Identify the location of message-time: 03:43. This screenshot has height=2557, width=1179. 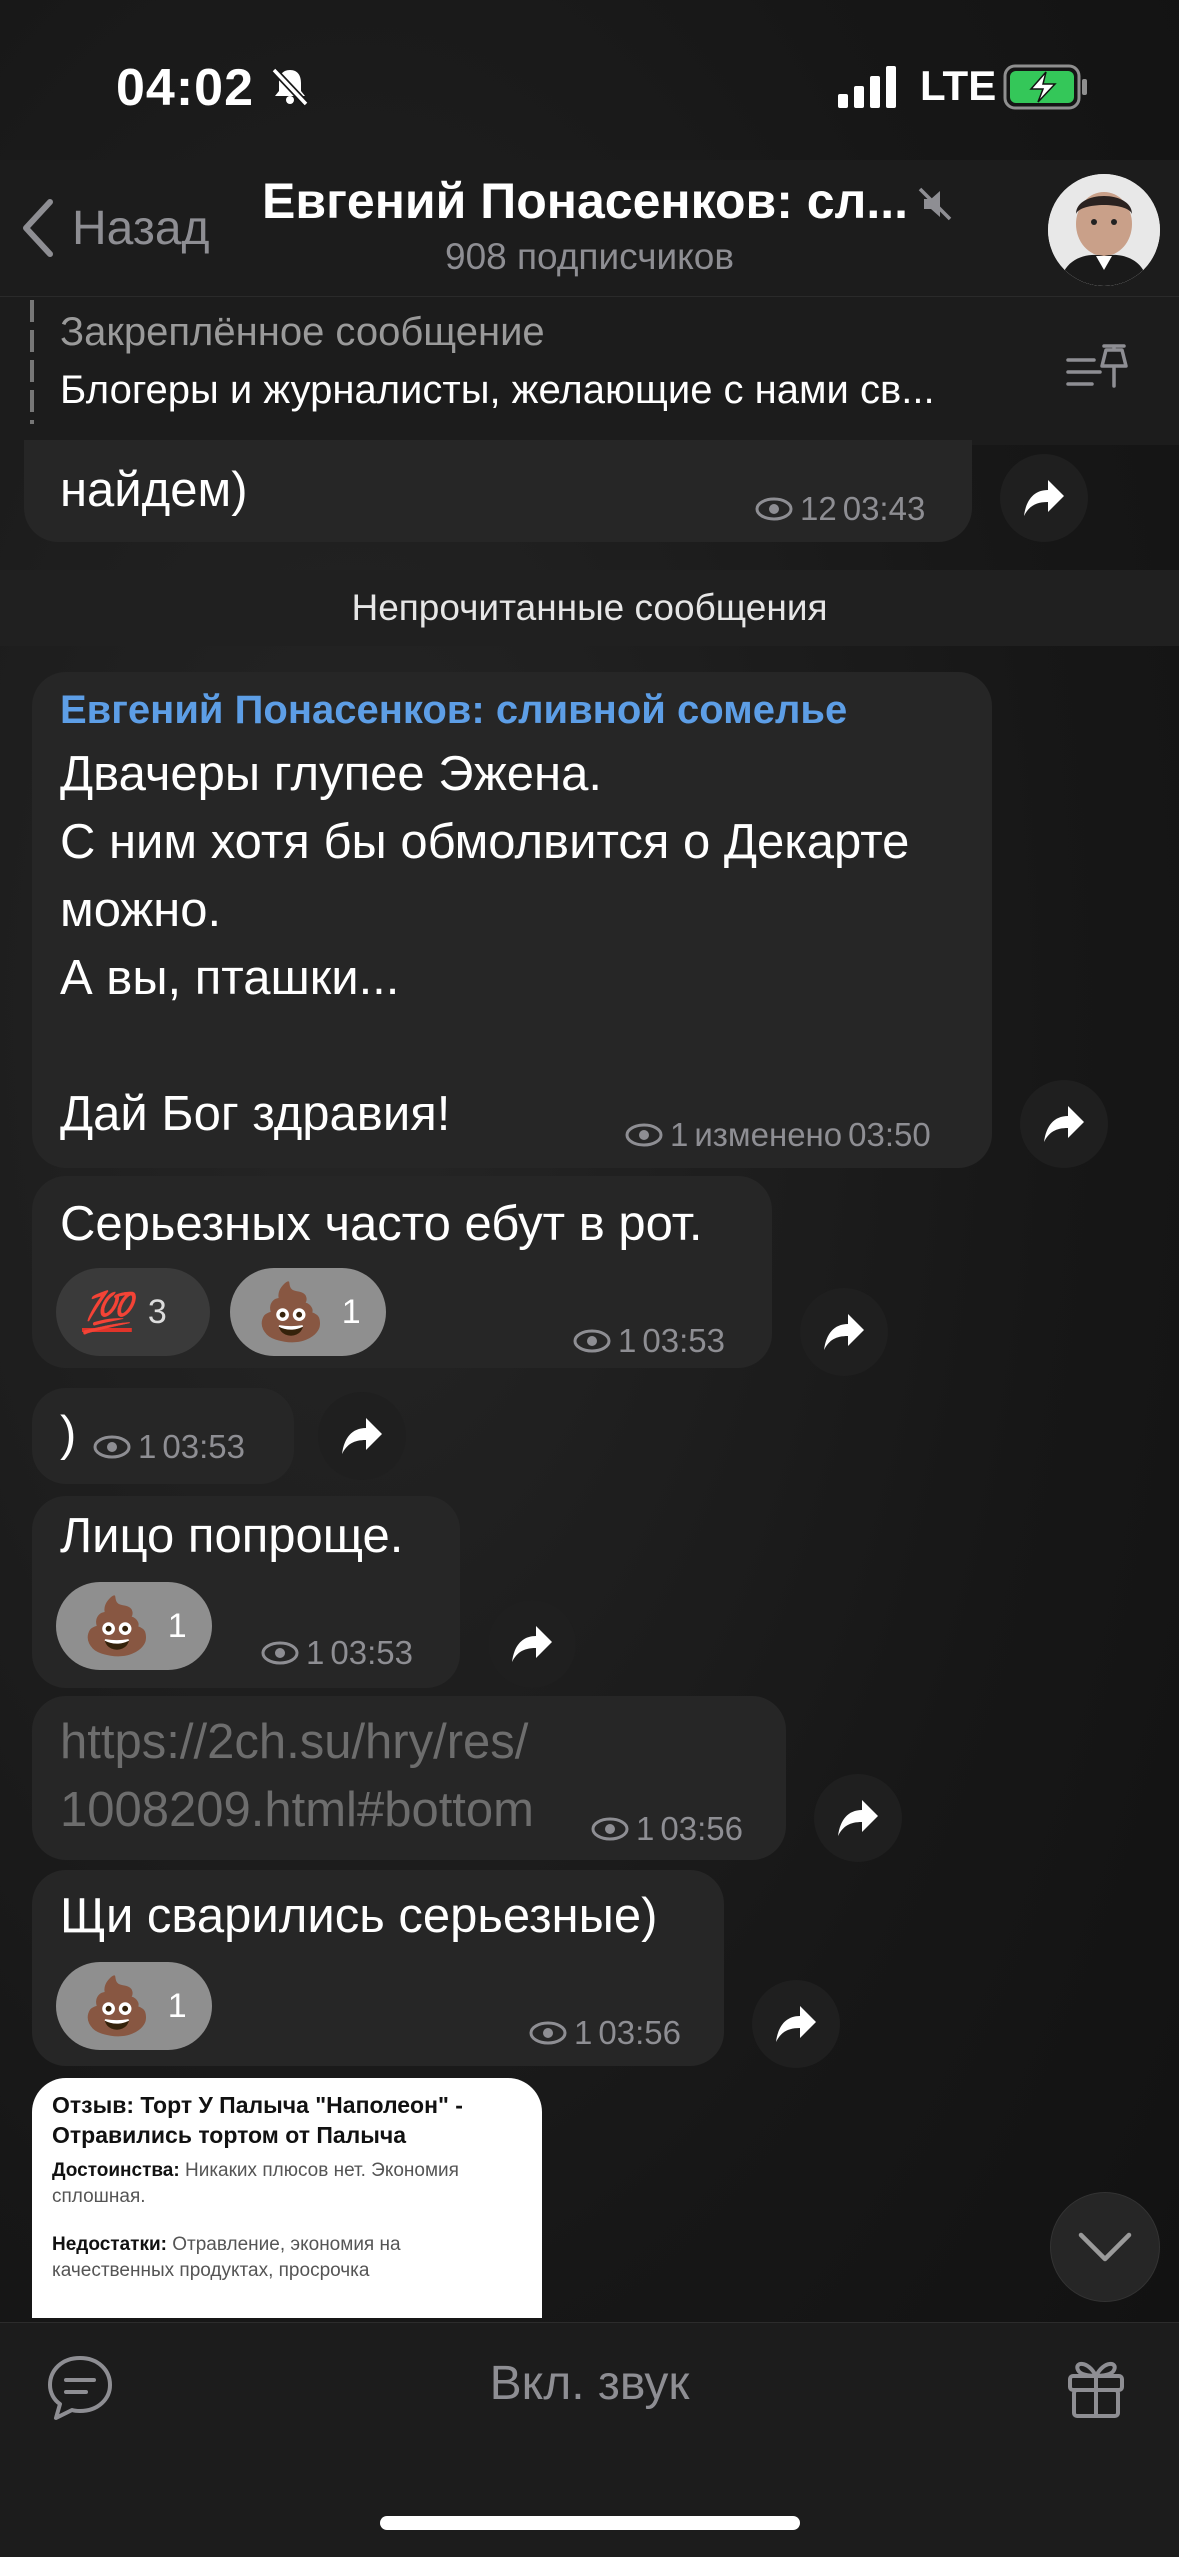
(884, 508).